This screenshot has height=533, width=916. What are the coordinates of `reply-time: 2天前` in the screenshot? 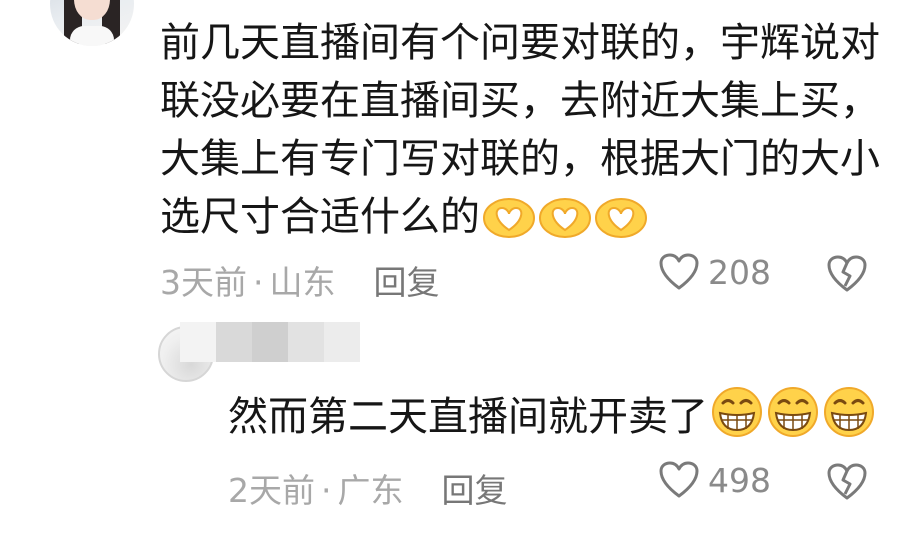 It's located at (271, 490).